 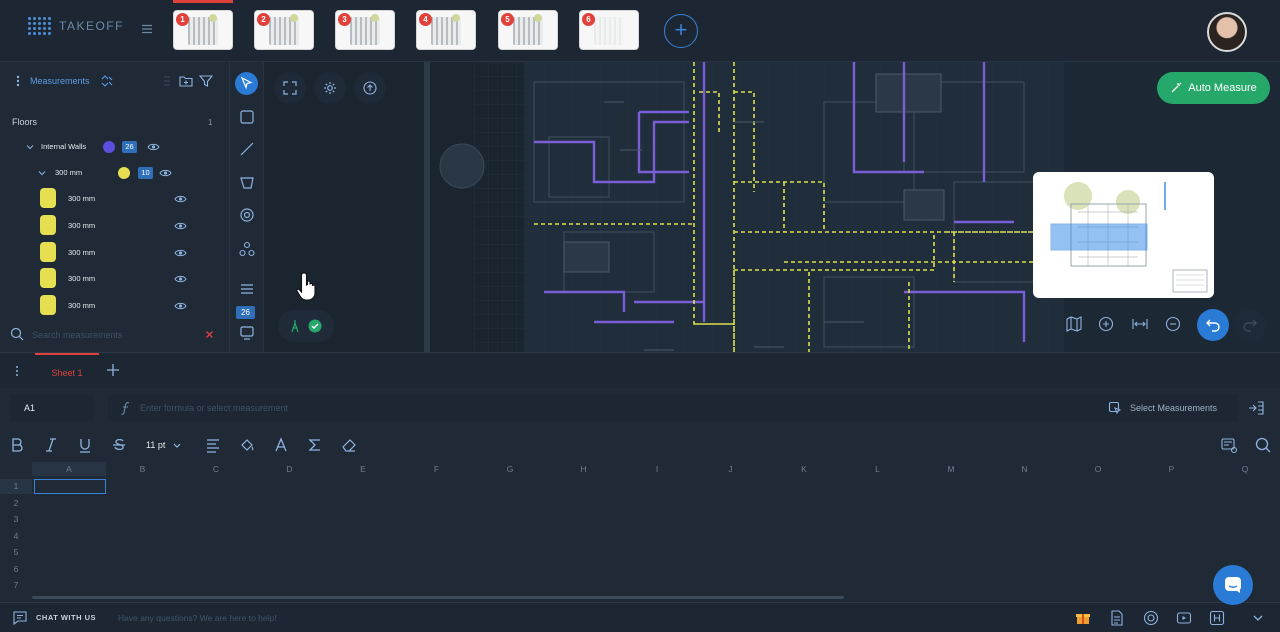 What do you see at coordinates (1256, 408) in the screenshot?
I see `insert-measurement-icon` at bounding box center [1256, 408].